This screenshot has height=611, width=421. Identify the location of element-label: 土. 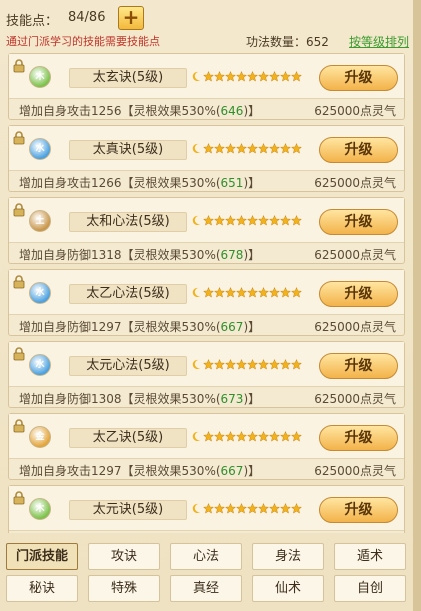
(40, 221).